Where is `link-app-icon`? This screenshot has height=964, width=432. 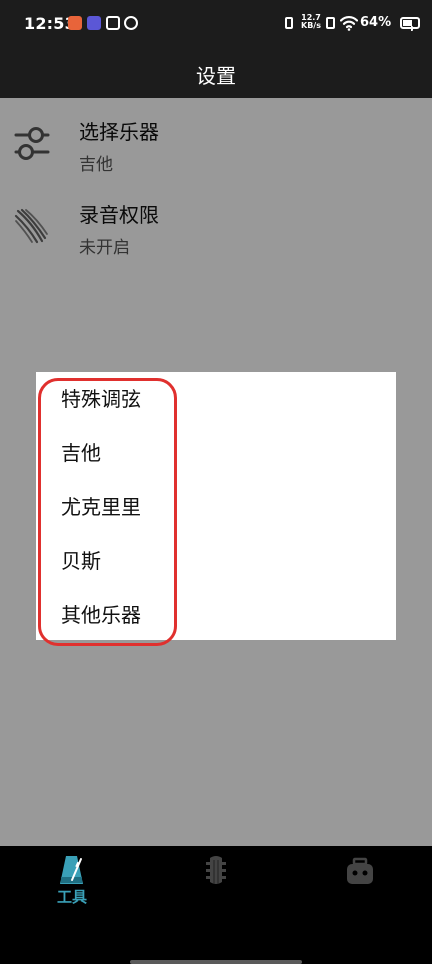
link-app-icon is located at coordinates (131, 23).